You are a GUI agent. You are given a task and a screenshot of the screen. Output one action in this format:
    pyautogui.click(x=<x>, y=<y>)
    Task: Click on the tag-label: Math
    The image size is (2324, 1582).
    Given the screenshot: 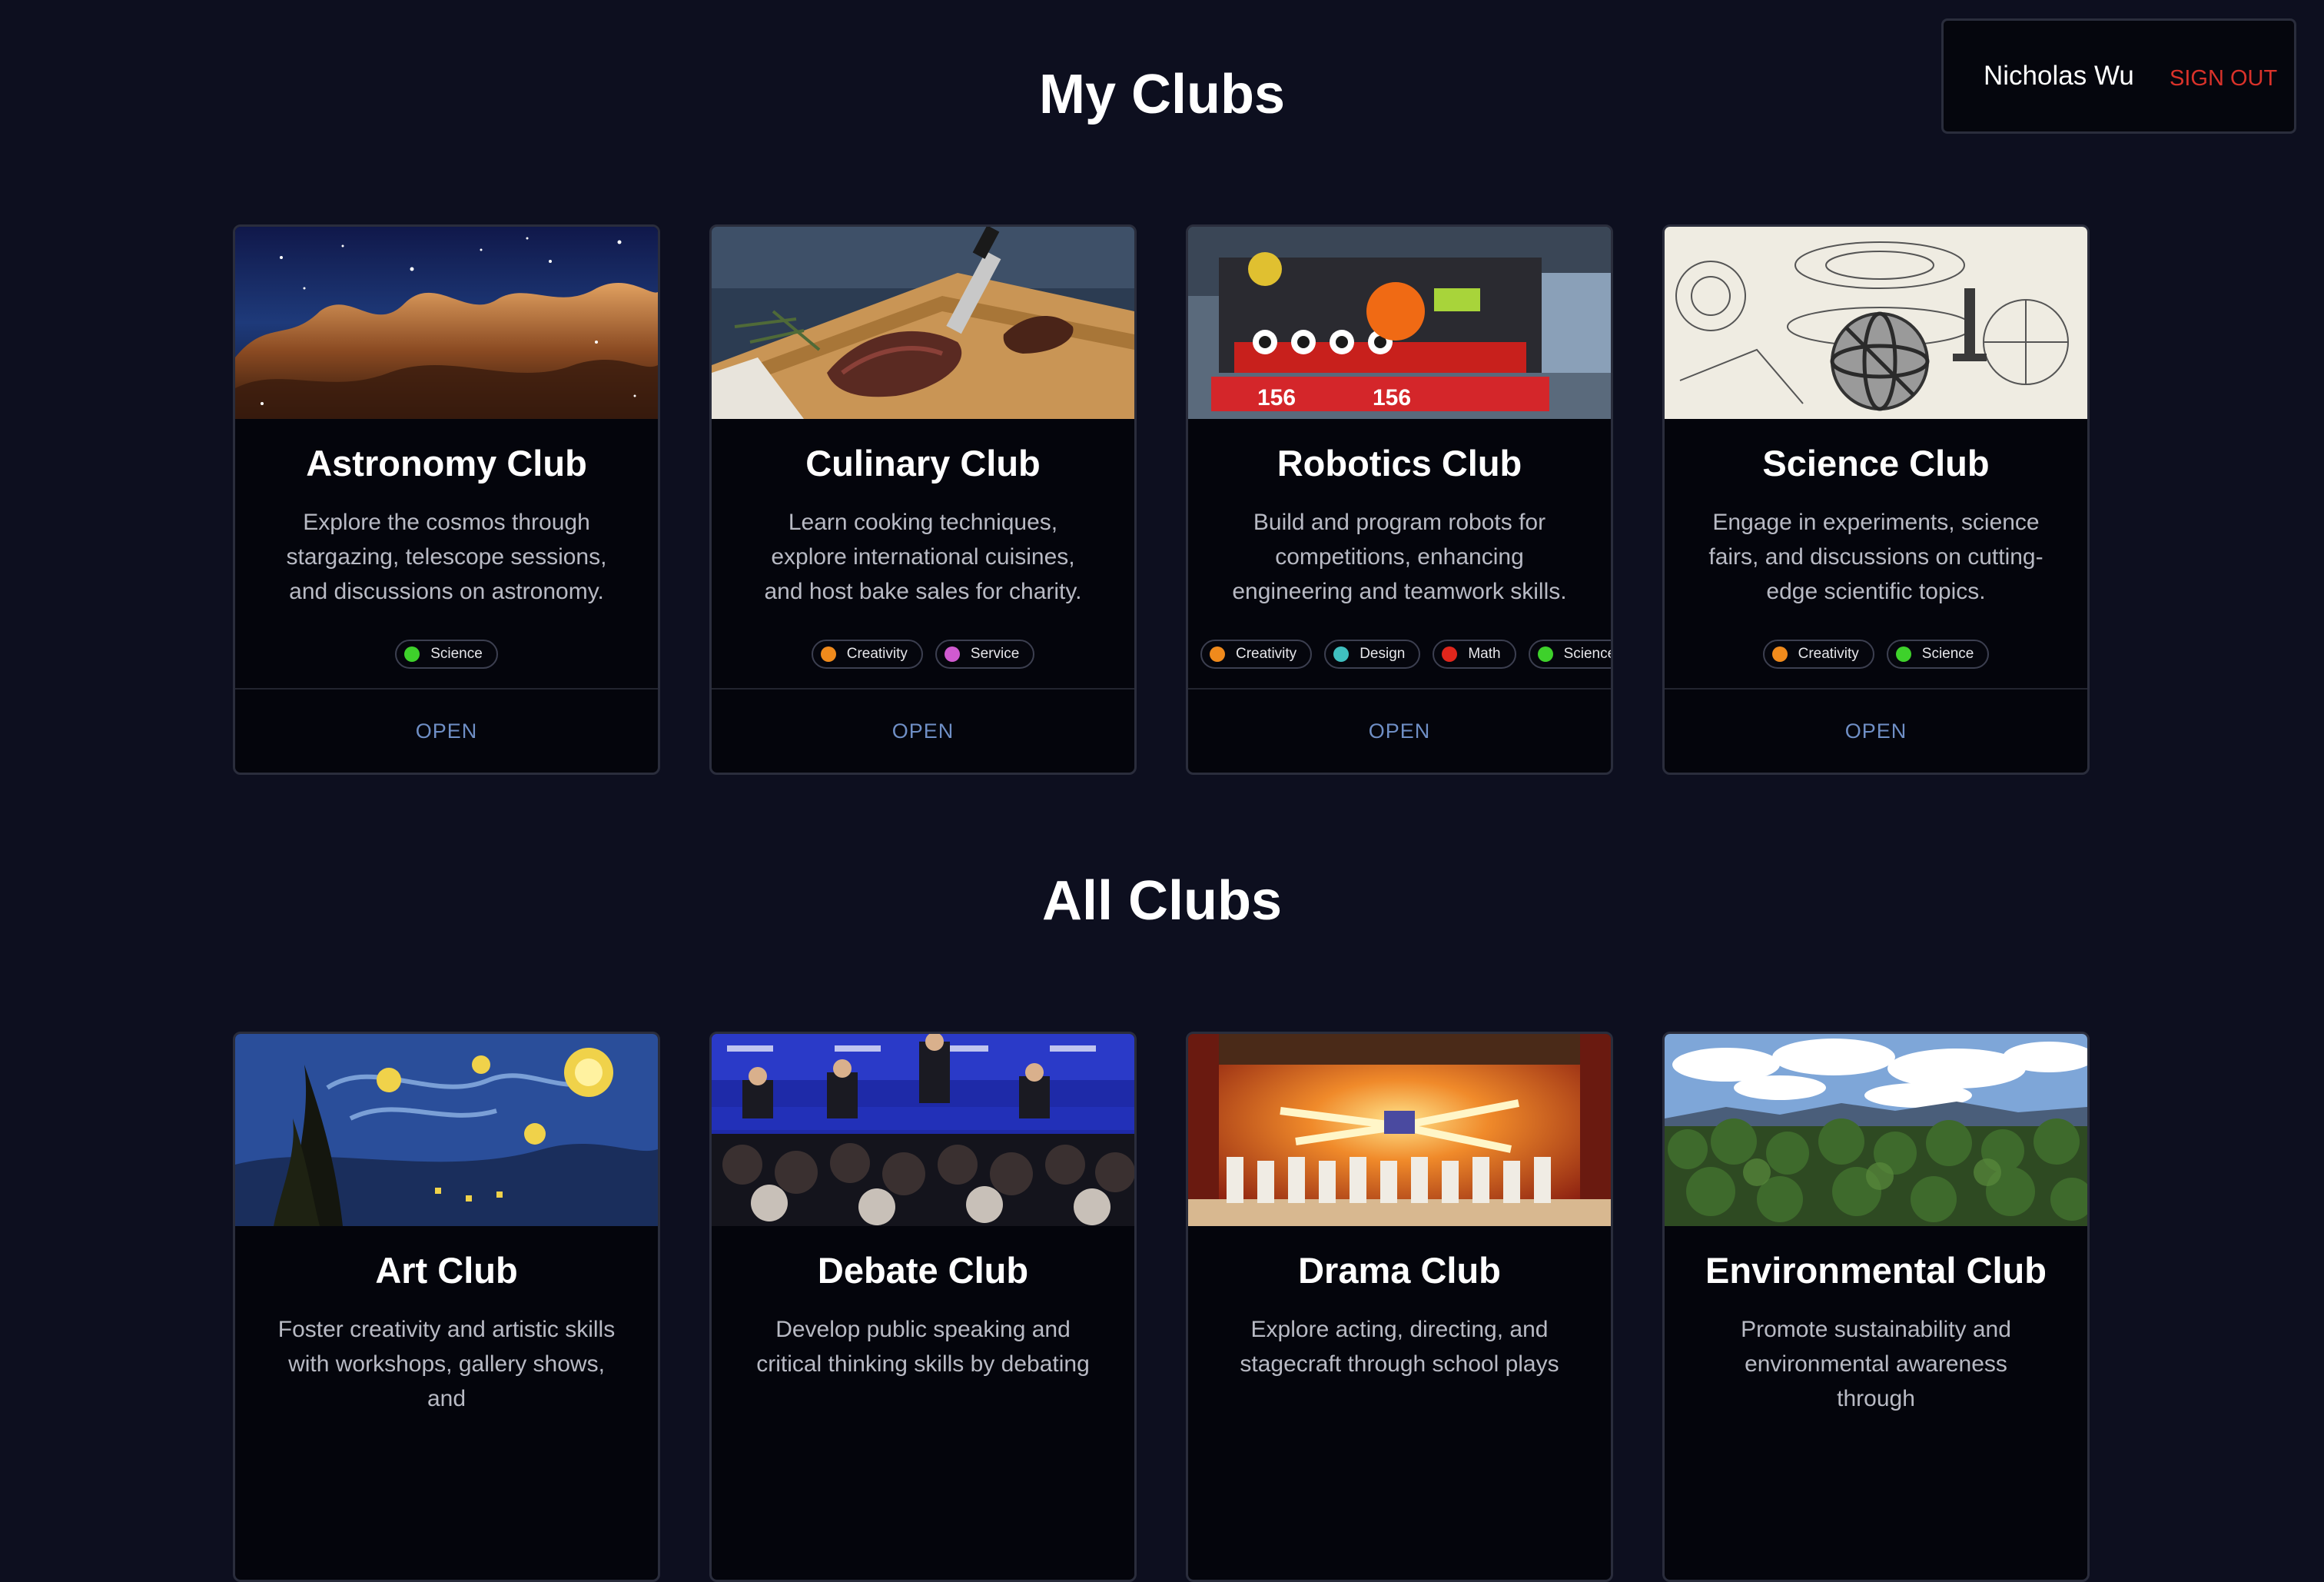 What is the action you would take?
    pyautogui.click(x=1484, y=654)
    